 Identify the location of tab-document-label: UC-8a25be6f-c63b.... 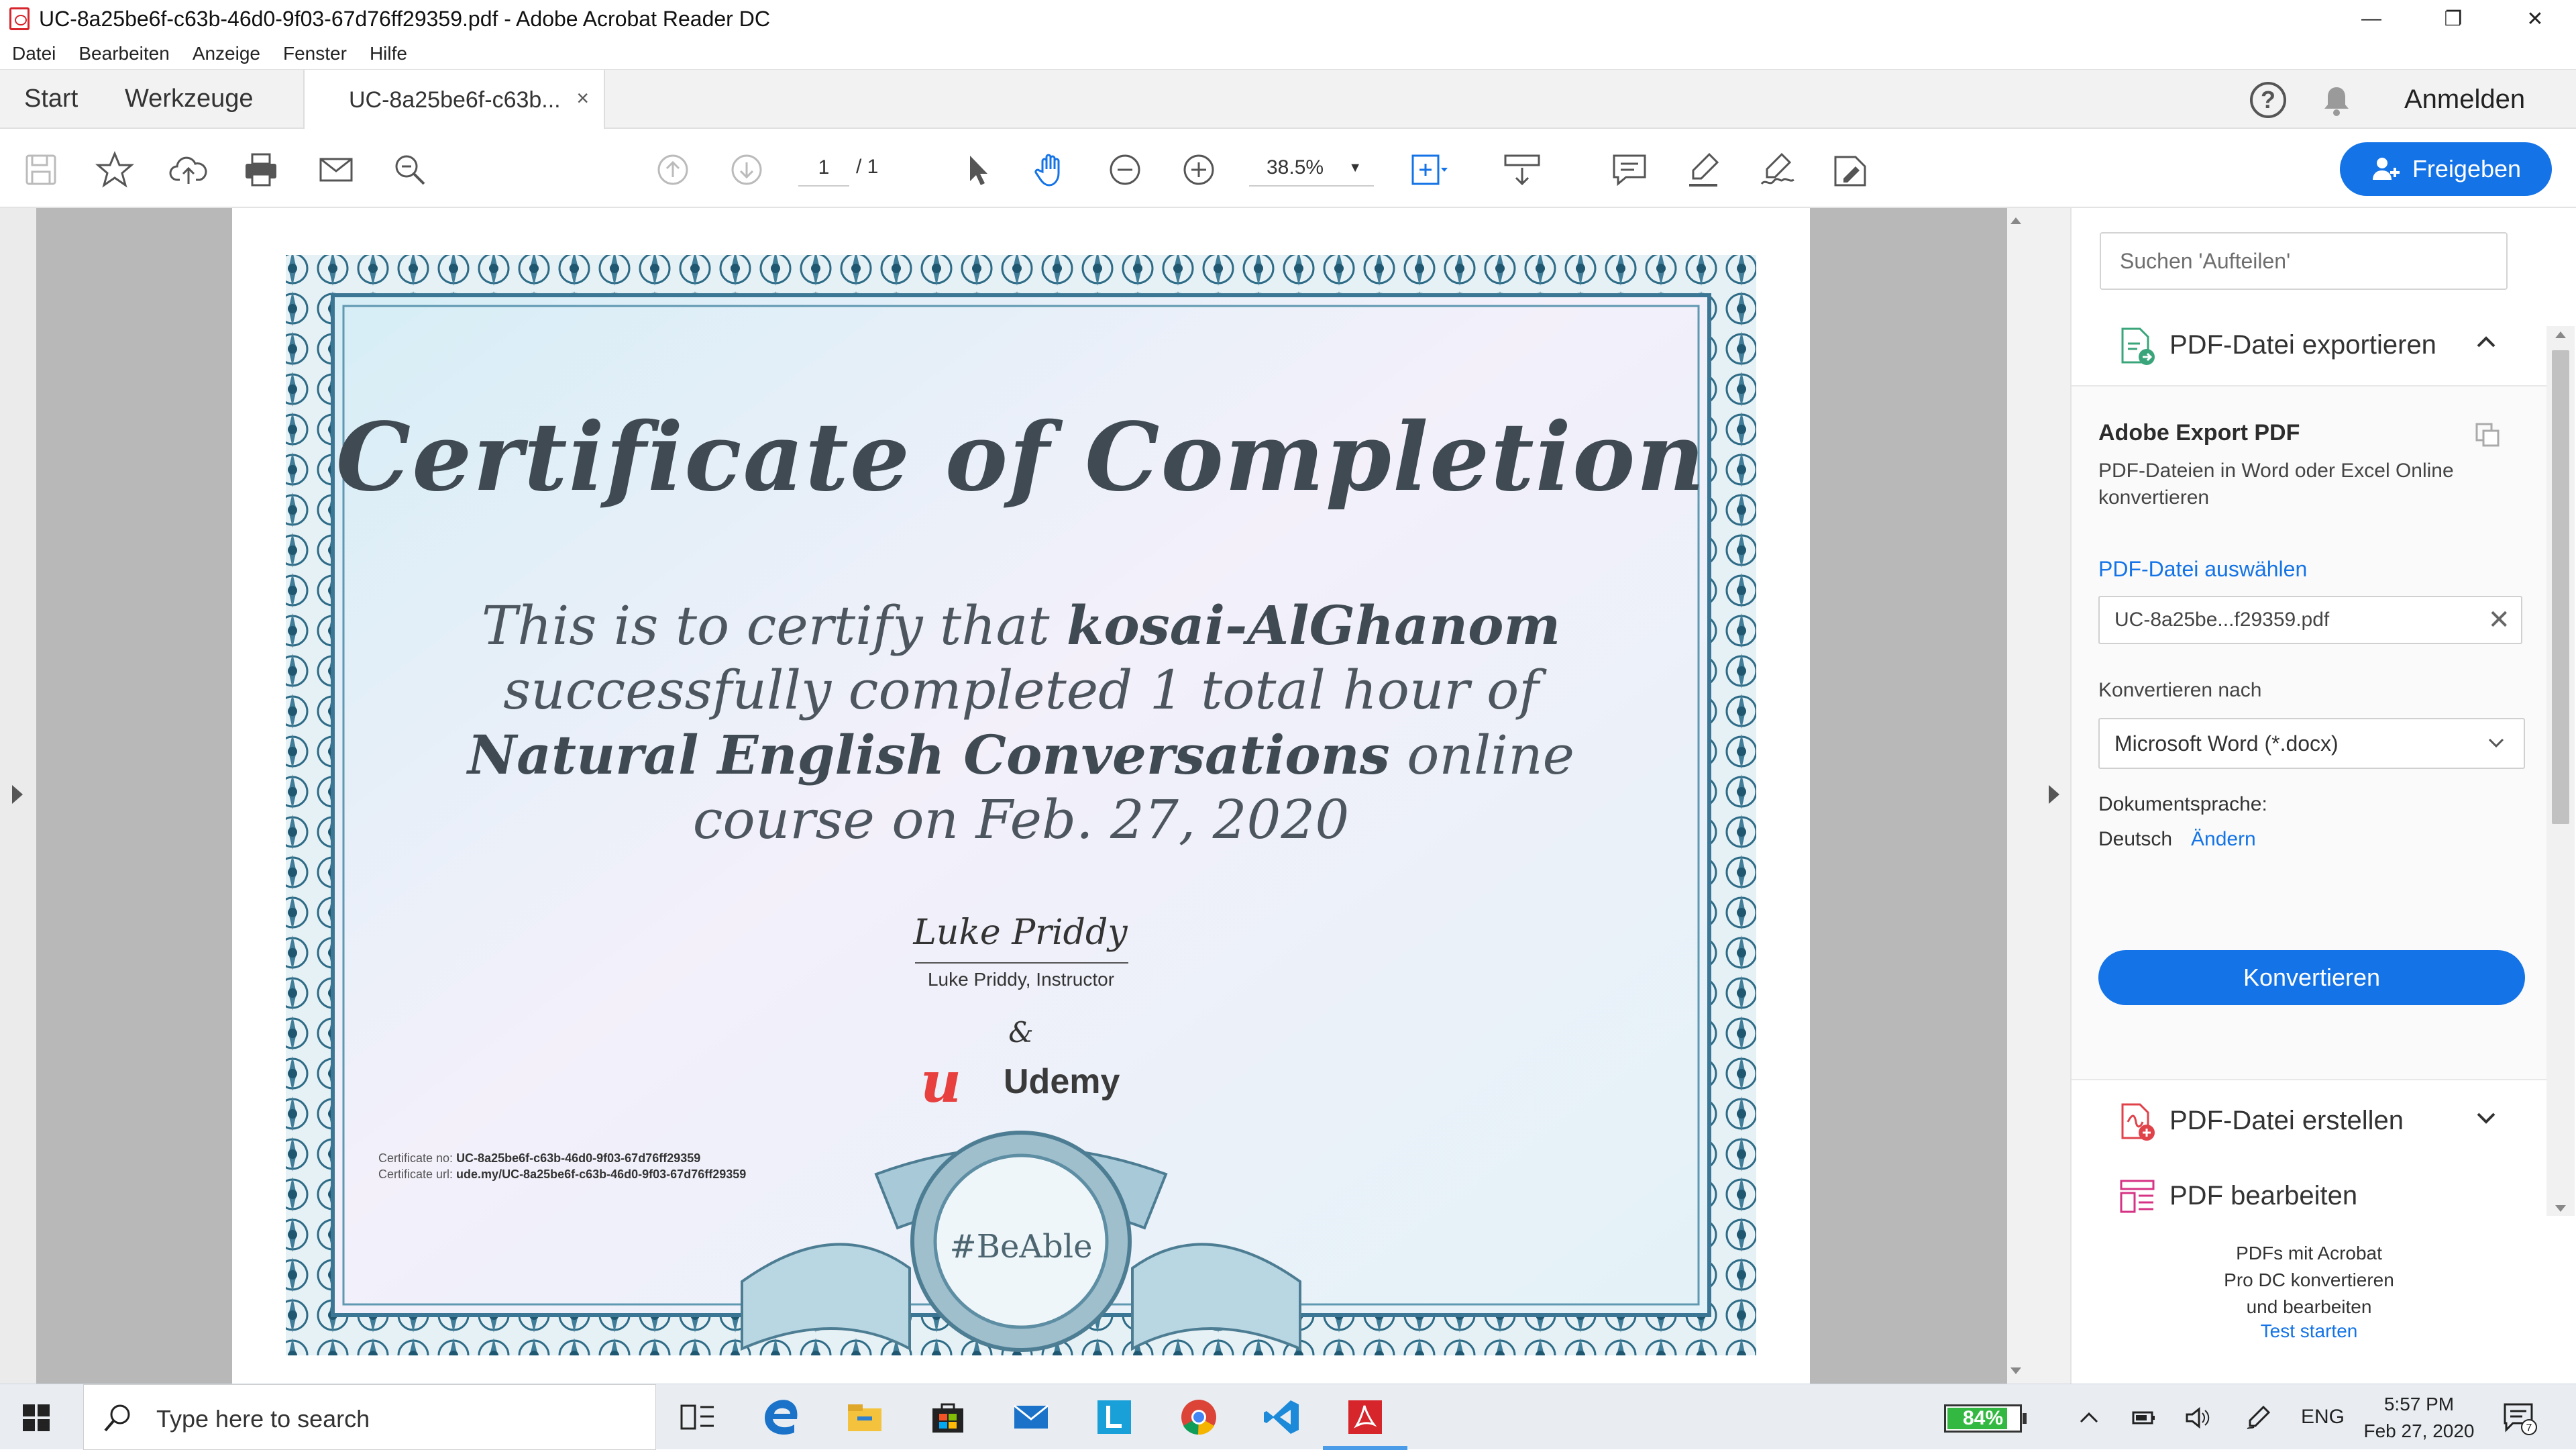
(455, 100).